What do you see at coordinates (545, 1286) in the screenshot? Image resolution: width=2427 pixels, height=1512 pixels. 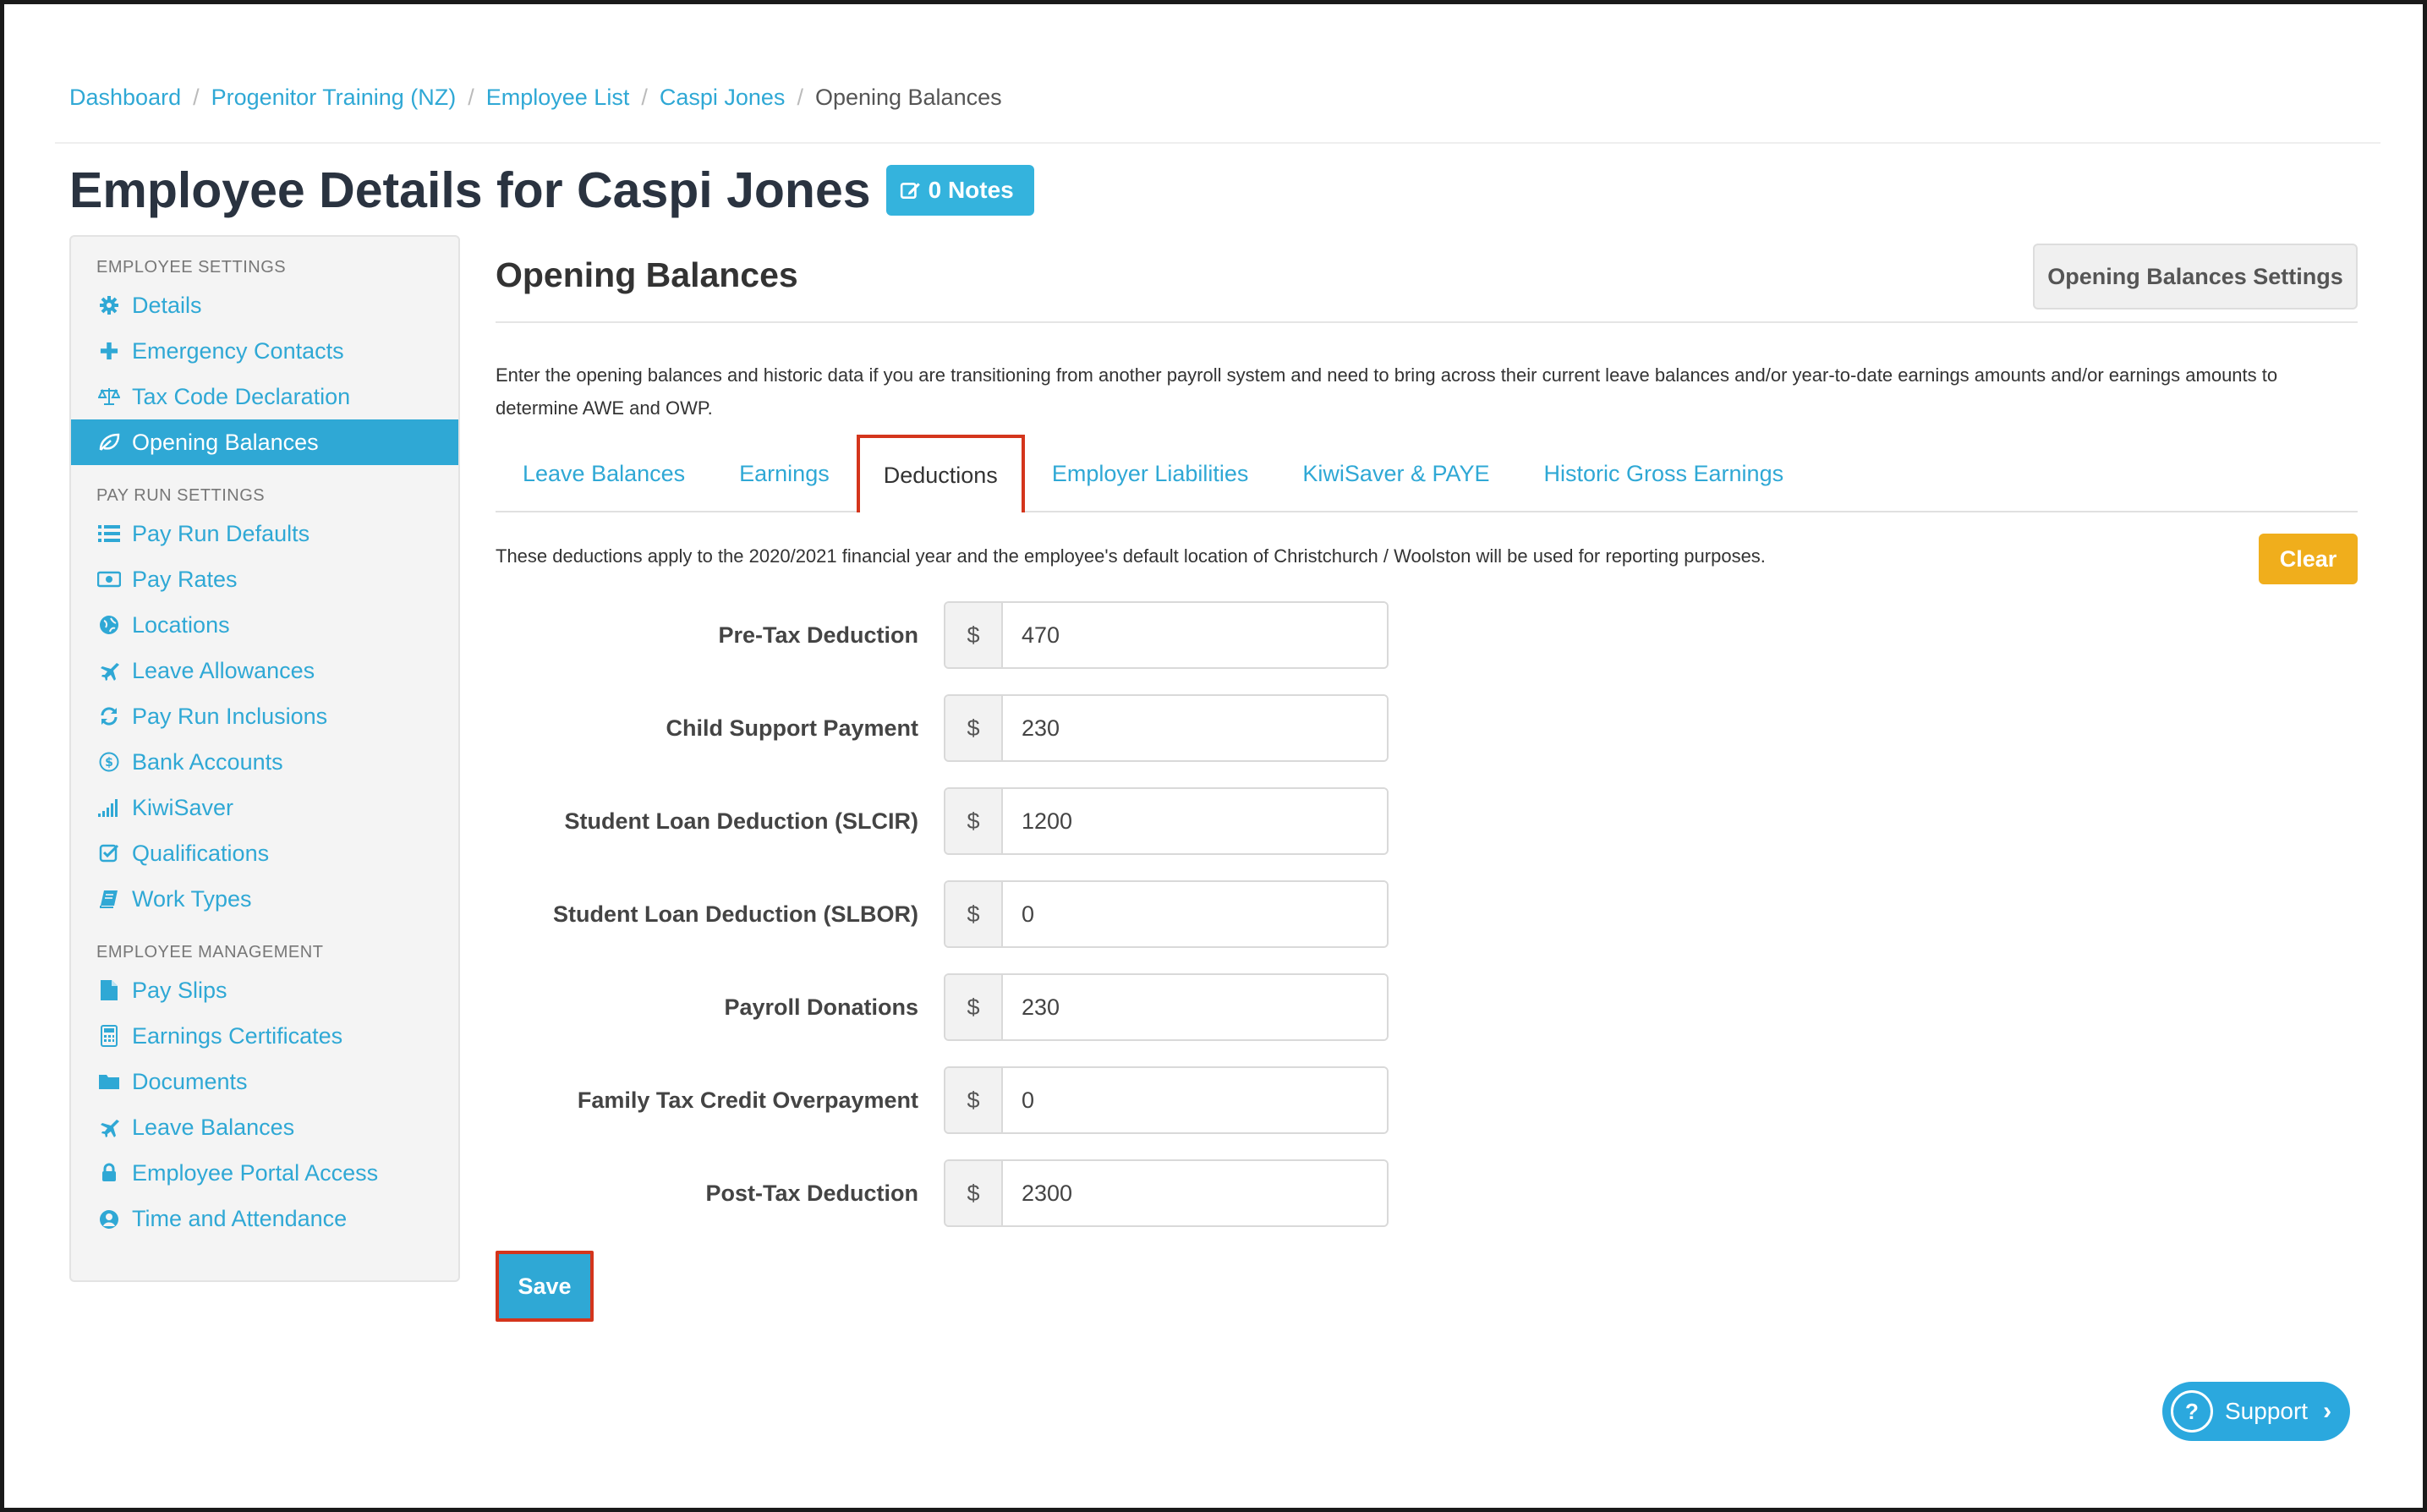 I see `save-button: Save` at bounding box center [545, 1286].